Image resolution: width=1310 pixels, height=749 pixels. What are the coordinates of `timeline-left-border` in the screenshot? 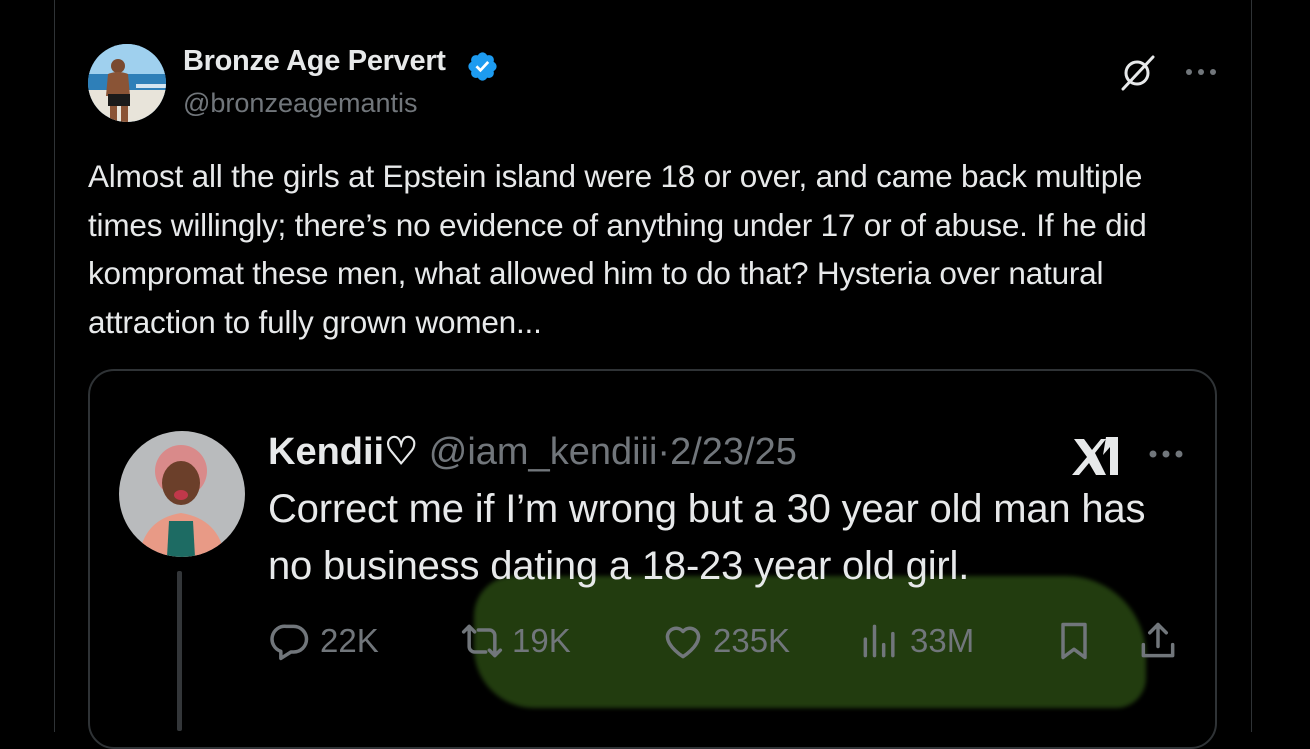 It's located at (54, 366).